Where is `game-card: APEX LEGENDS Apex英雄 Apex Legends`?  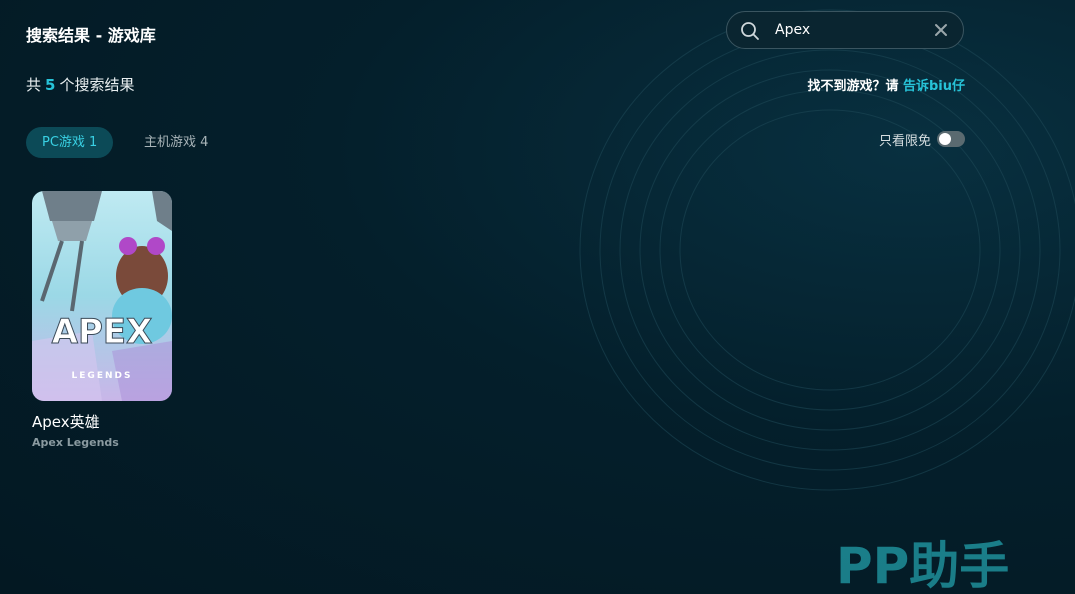 game-card: APEX LEGENDS Apex英雄 Apex Legends is located at coordinates (102, 320).